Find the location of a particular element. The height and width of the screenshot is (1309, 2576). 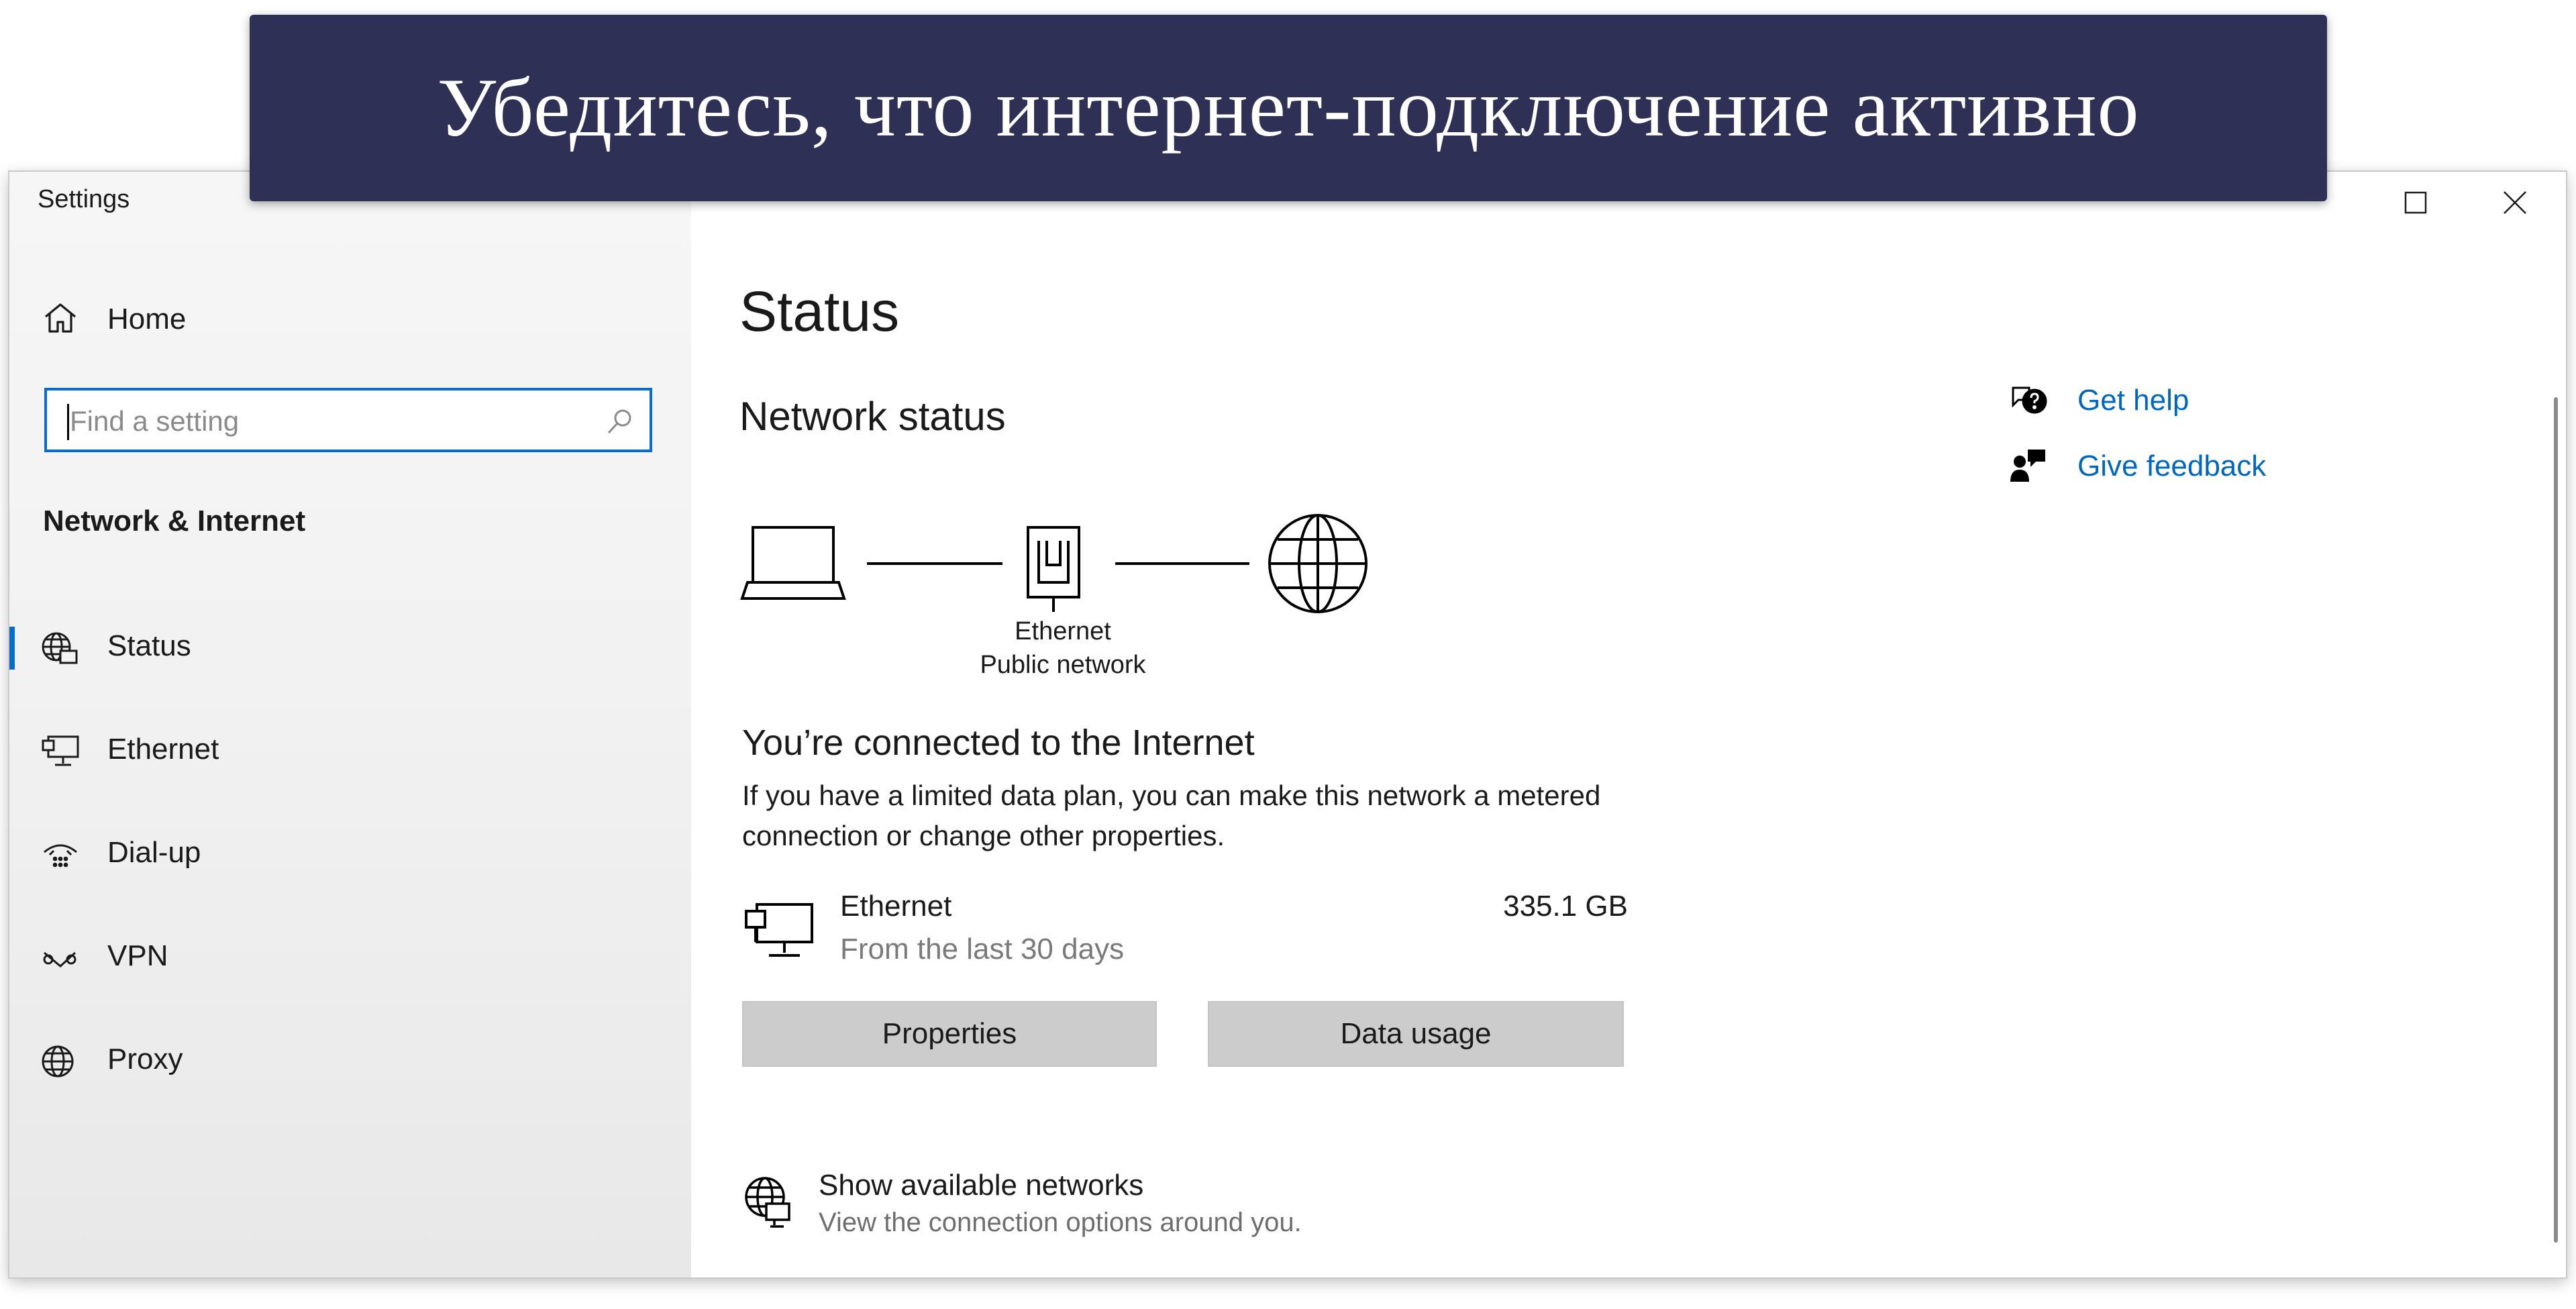

sidebar-item-label: Status is located at coordinates (149, 645).